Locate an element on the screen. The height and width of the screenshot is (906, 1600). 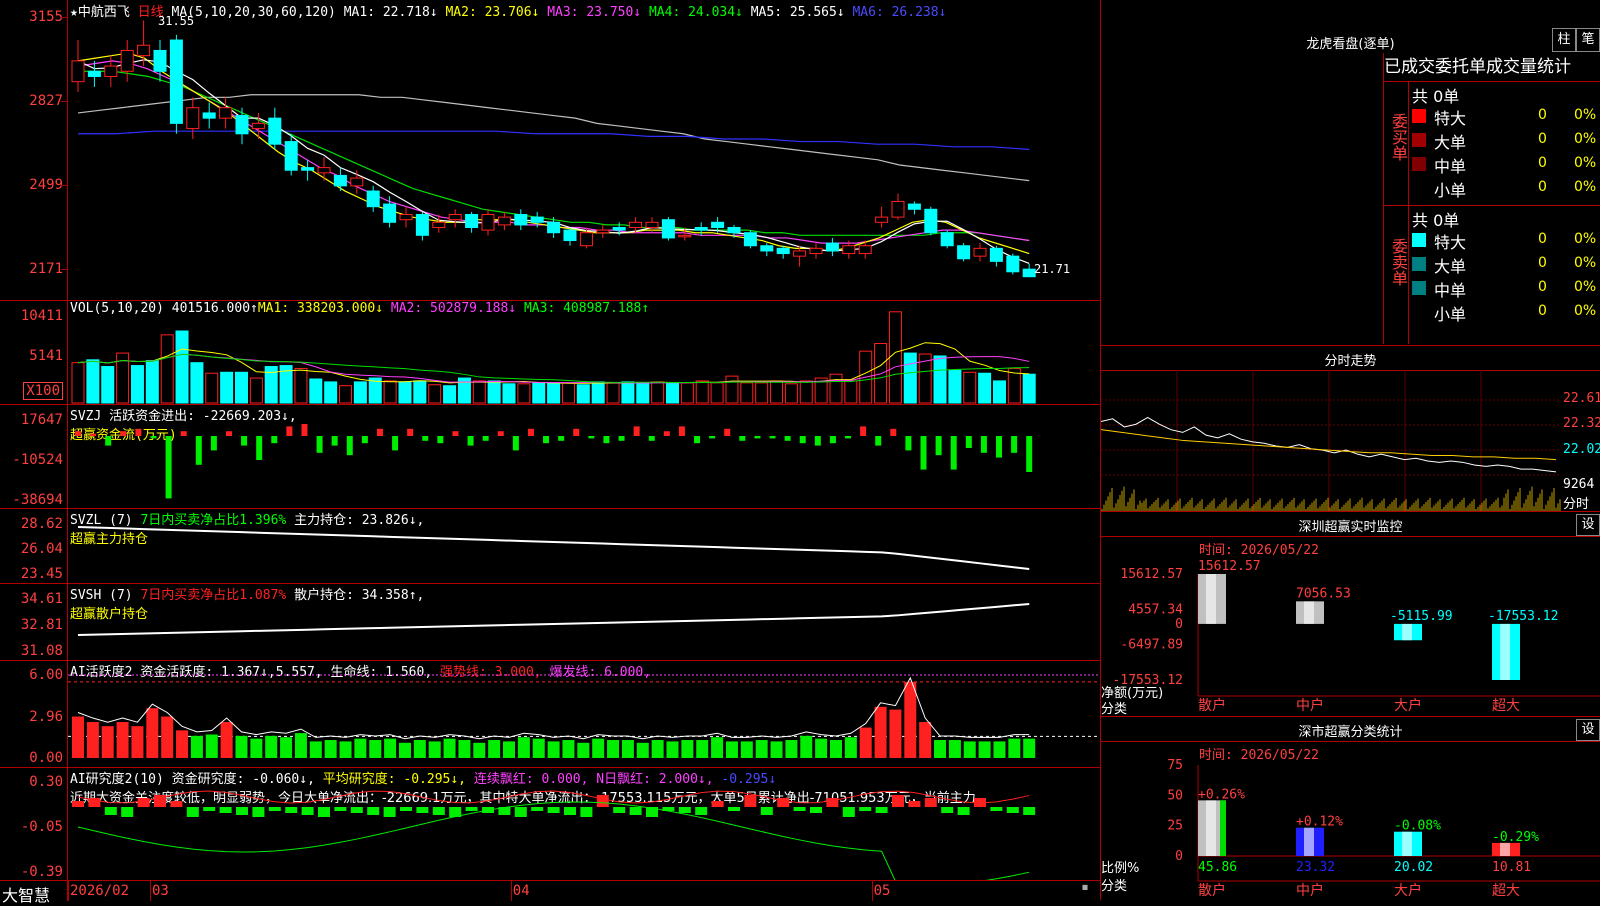
ma-line-magenta is located at coordinates (553, 152).